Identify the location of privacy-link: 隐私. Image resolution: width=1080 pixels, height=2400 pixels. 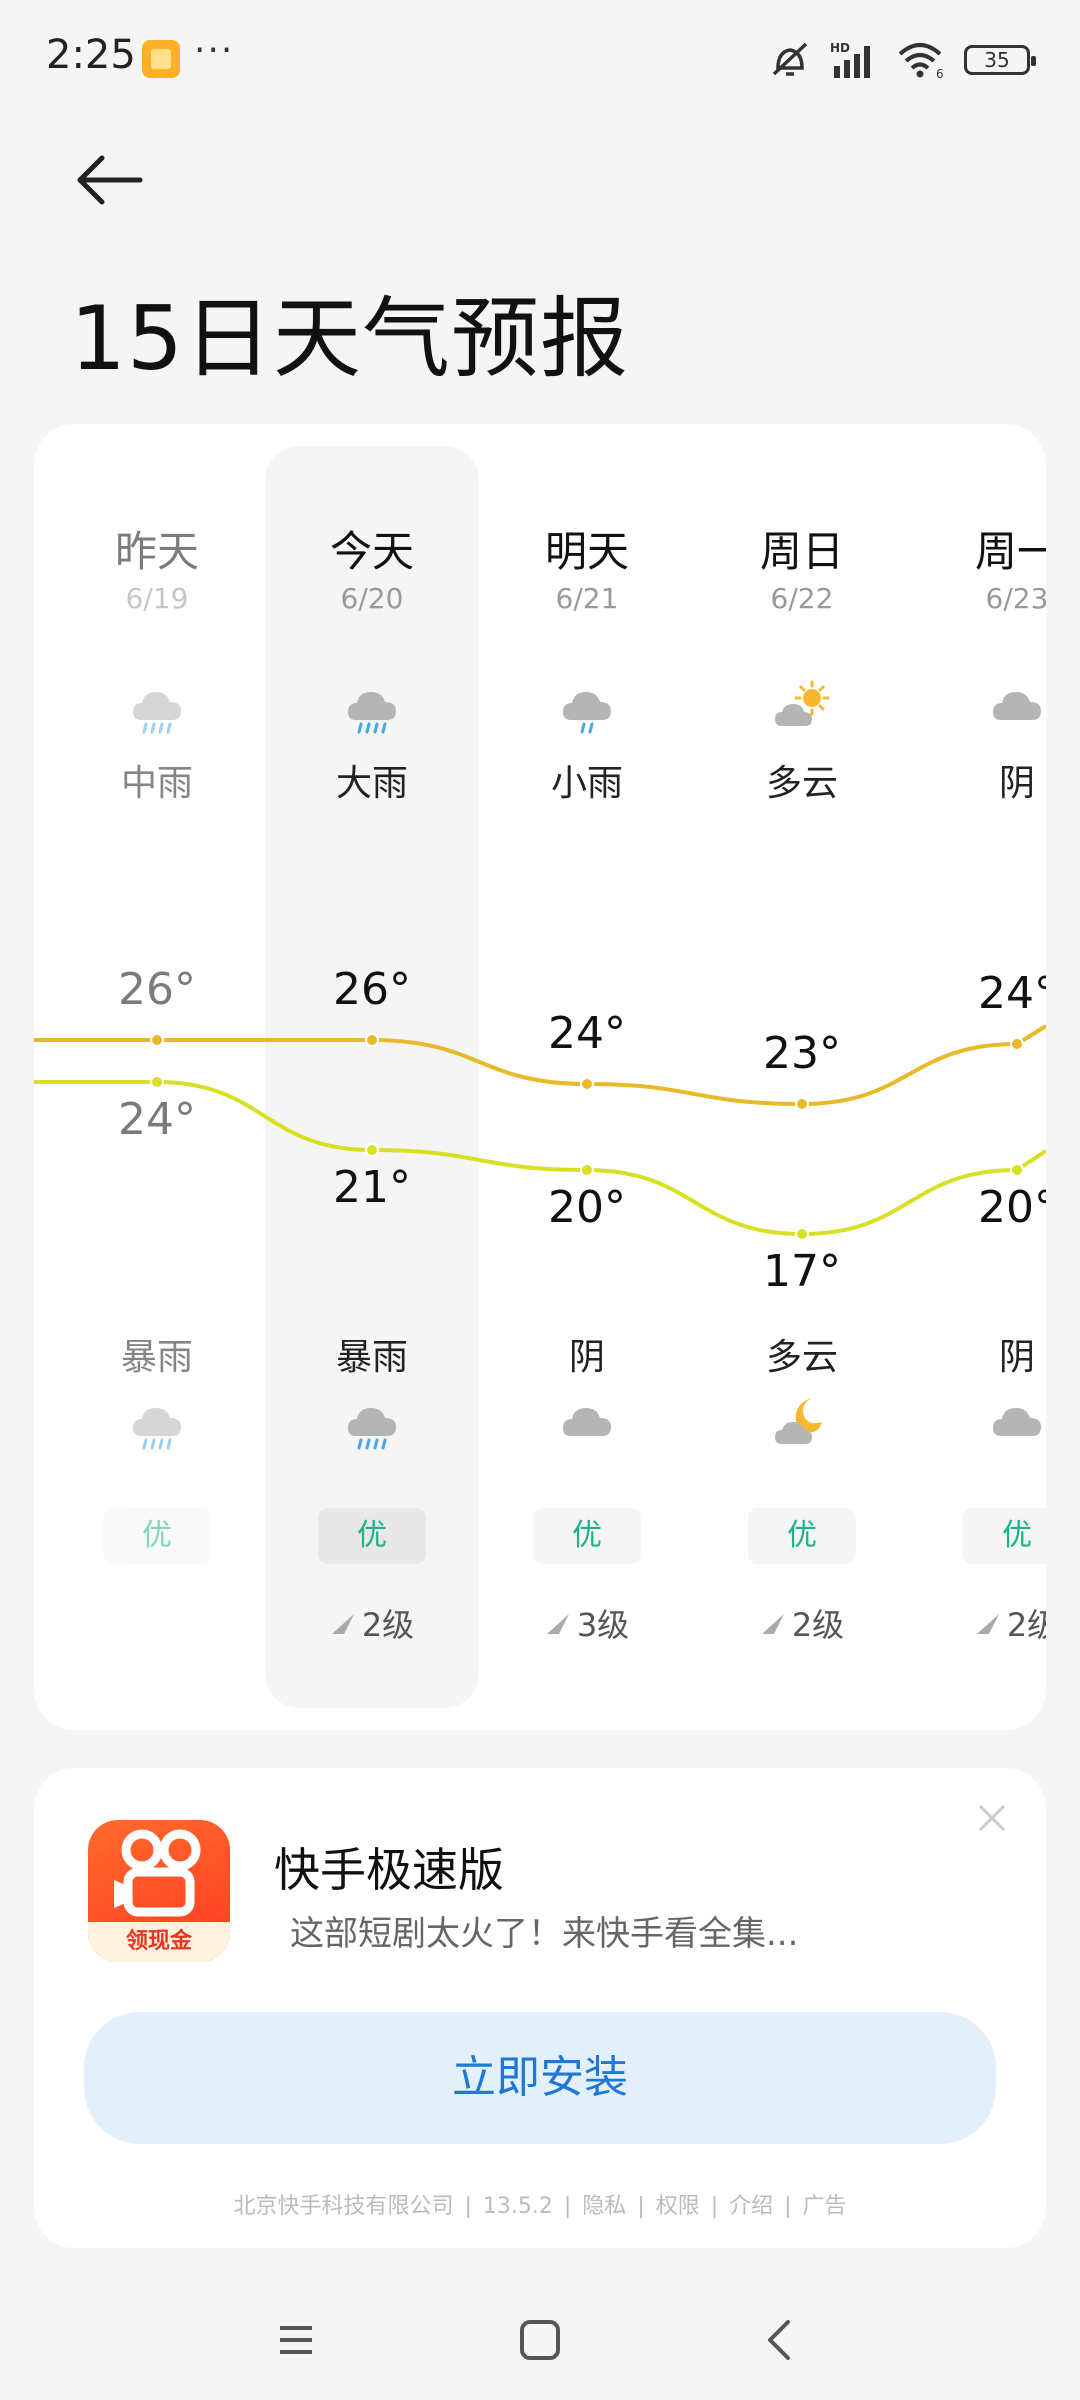
(604, 2206).